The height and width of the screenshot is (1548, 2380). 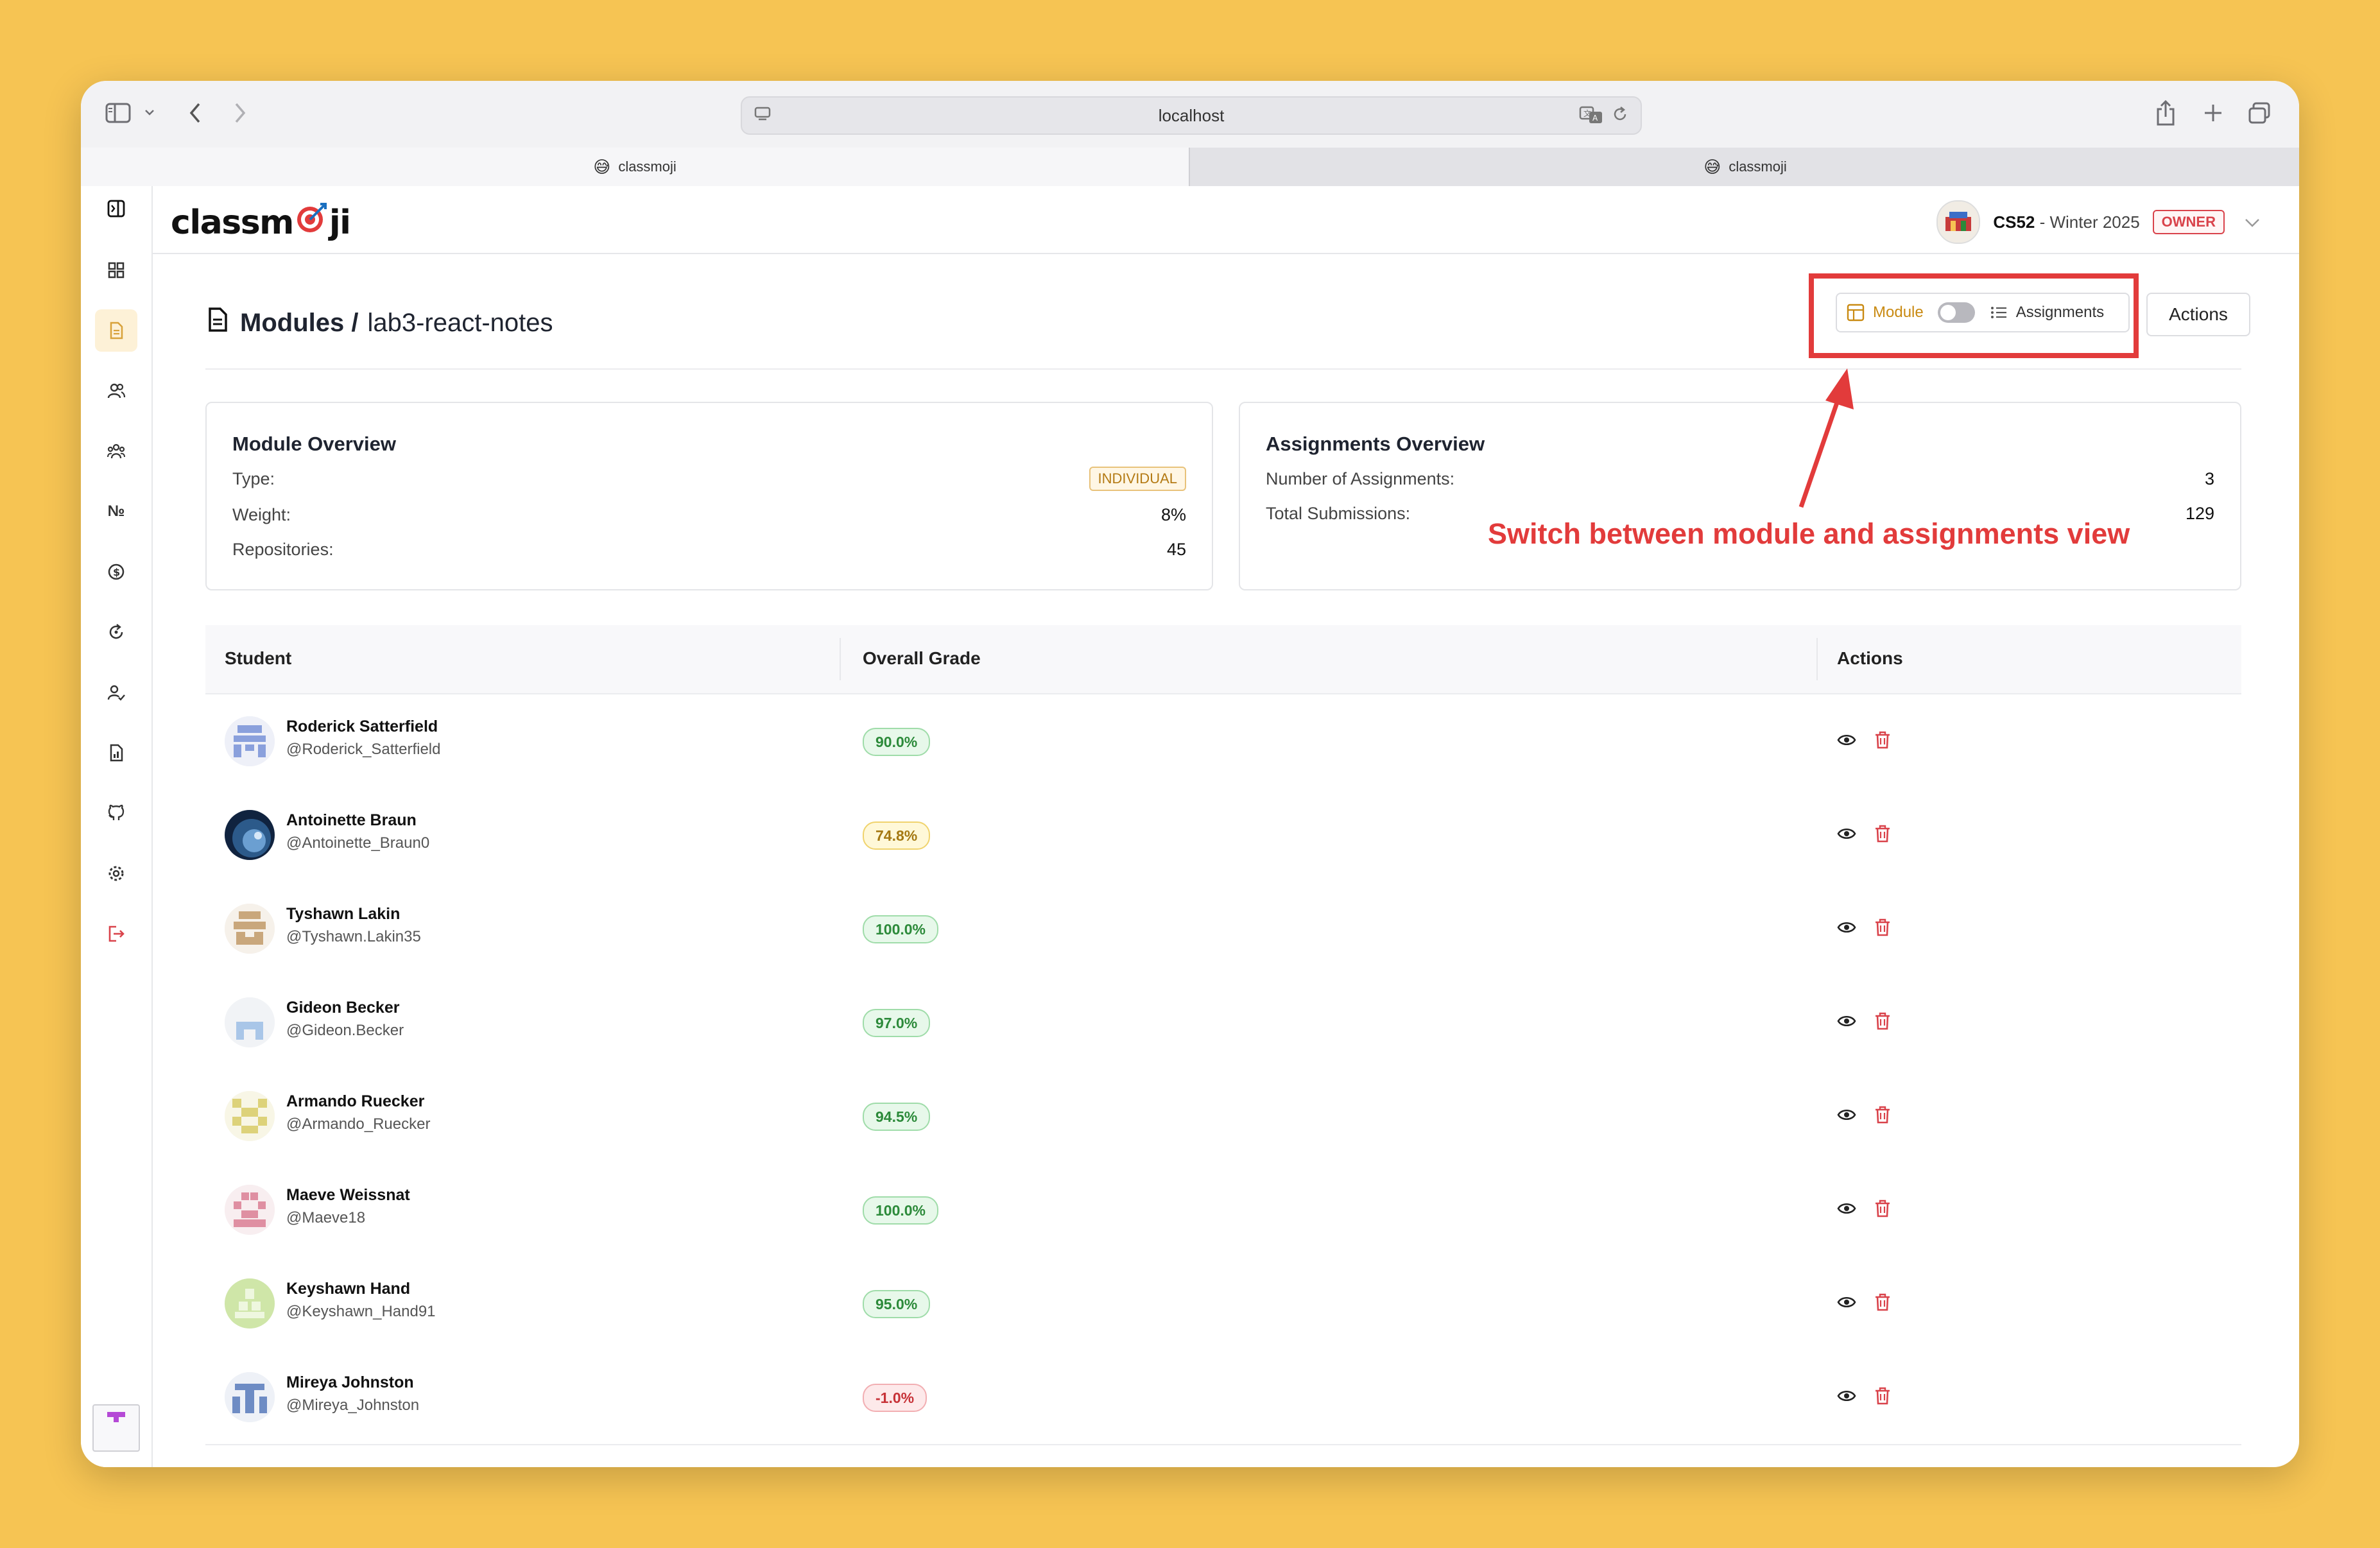 I want to click on tab-overview-icon, so click(x=2259, y=113).